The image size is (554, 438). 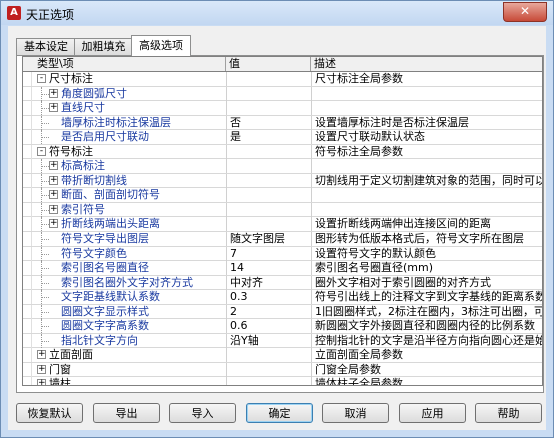 I want to click on row-value-cell: 7, so click(x=268, y=253).